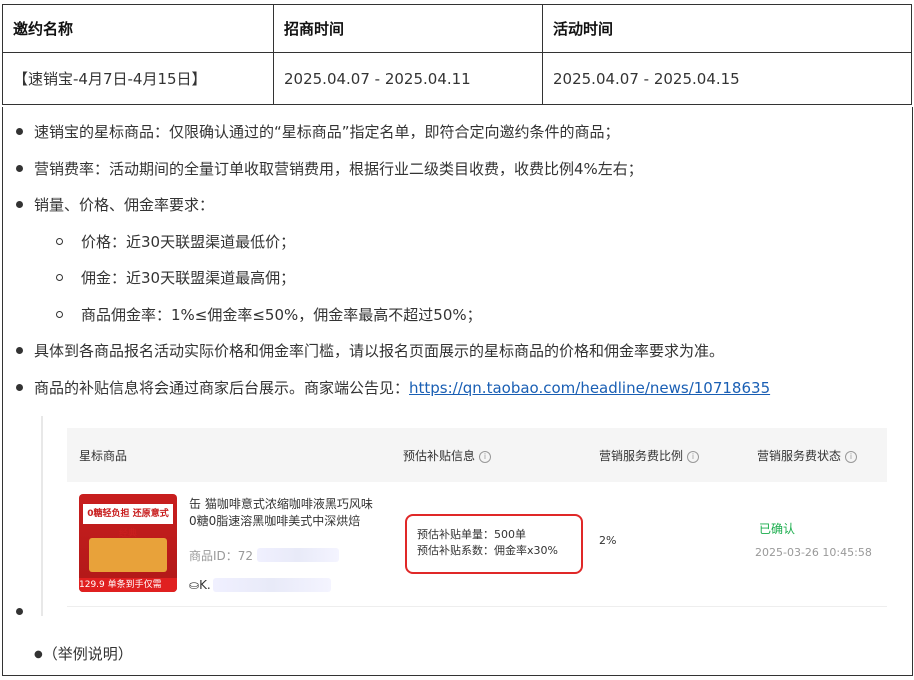 The image size is (914, 680). What do you see at coordinates (727, 78) in the screenshot?
I see `cell-activity-time: 2025.04.07 - 2025.04.15` at bounding box center [727, 78].